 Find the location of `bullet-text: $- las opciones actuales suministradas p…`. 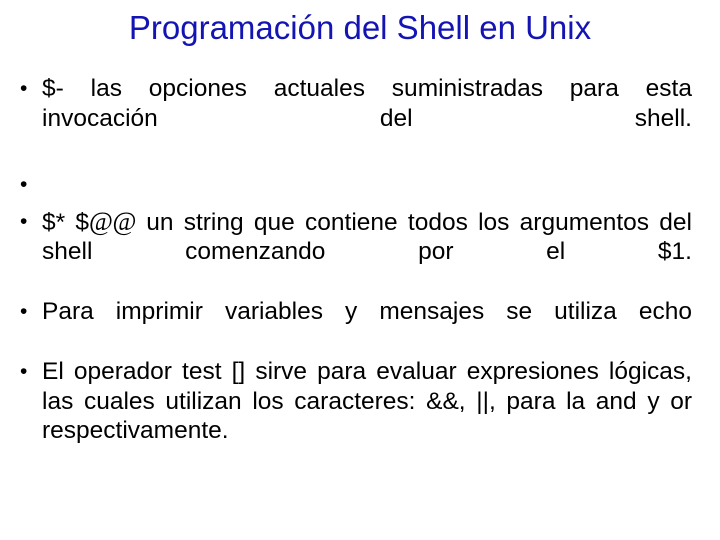

bullet-text: $- las opciones actuales suministradas p… is located at coordinates (367, 103).